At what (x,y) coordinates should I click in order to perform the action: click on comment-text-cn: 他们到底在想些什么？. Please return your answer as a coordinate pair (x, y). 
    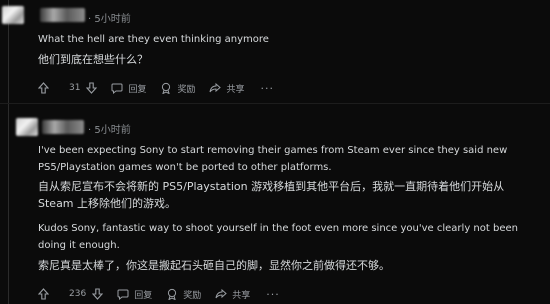
    Looking at the image, I should click on (93, 59).